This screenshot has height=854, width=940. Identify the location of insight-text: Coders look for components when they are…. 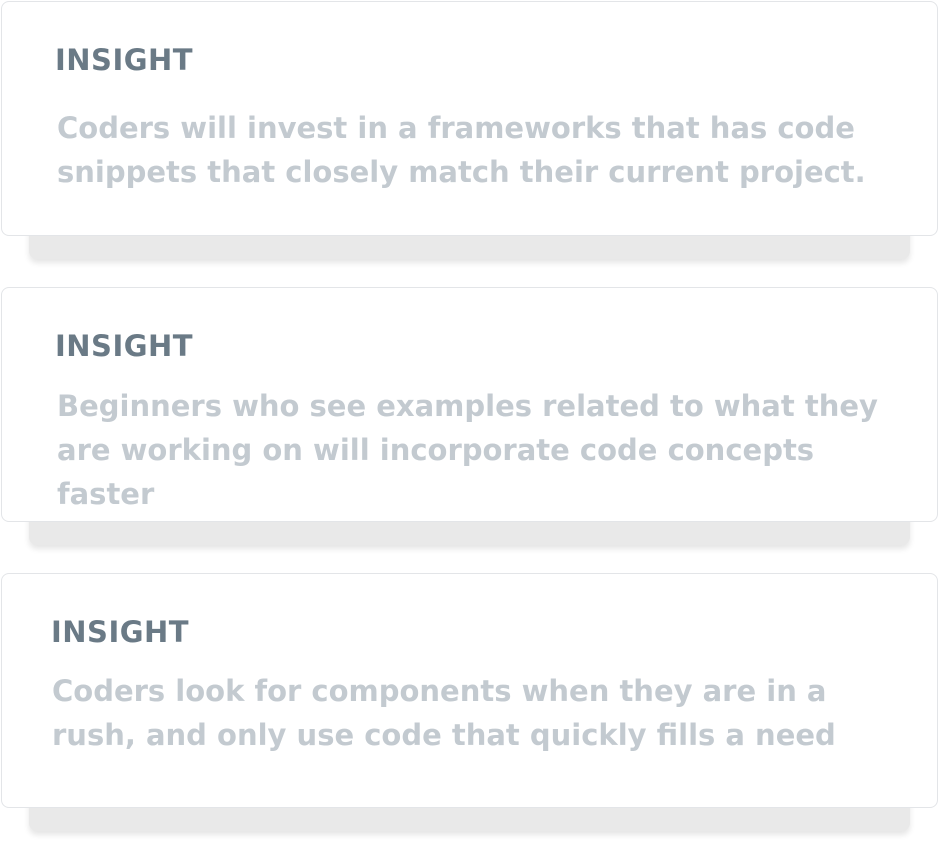
(444, 713).